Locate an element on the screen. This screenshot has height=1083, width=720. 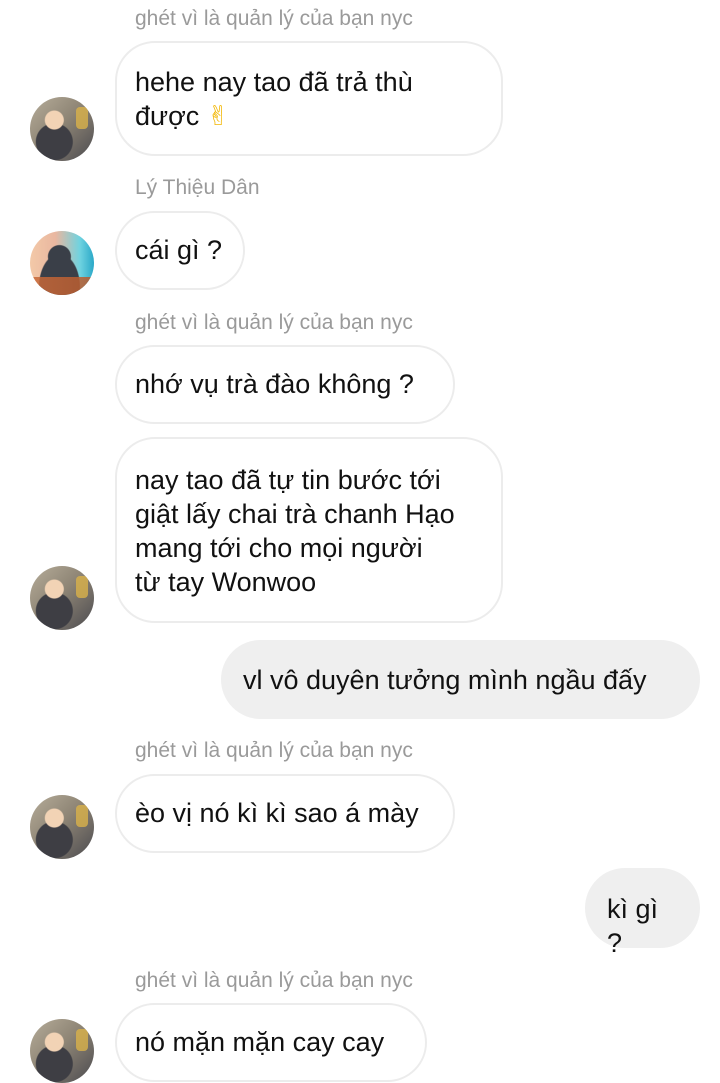
message-bubble-outgoing: kì gì ? is located at coordinates (642, 913).